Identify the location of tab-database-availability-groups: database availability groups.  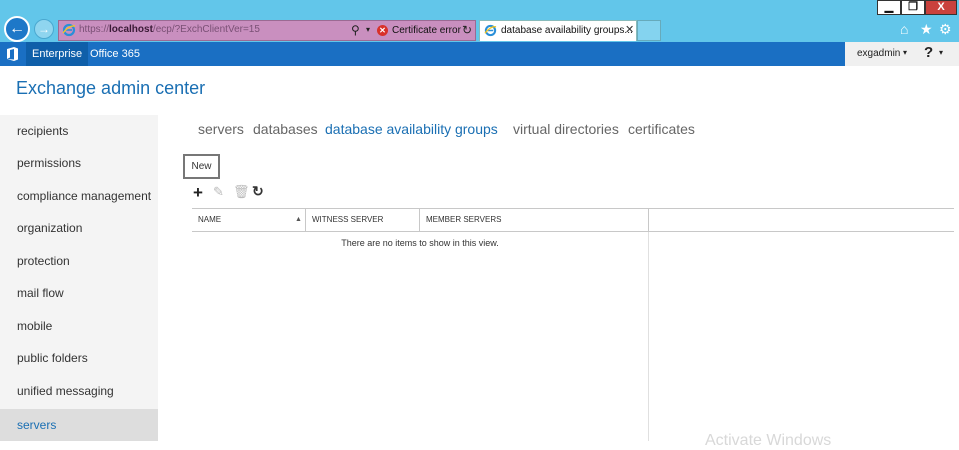
(411, 129).